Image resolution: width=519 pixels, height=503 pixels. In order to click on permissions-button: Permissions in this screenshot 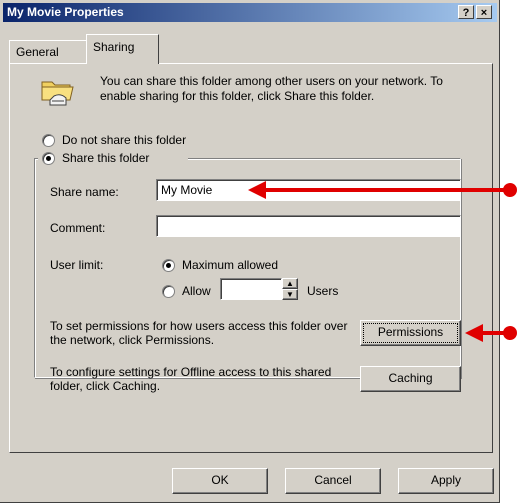, I will do `click(410, 333)`.